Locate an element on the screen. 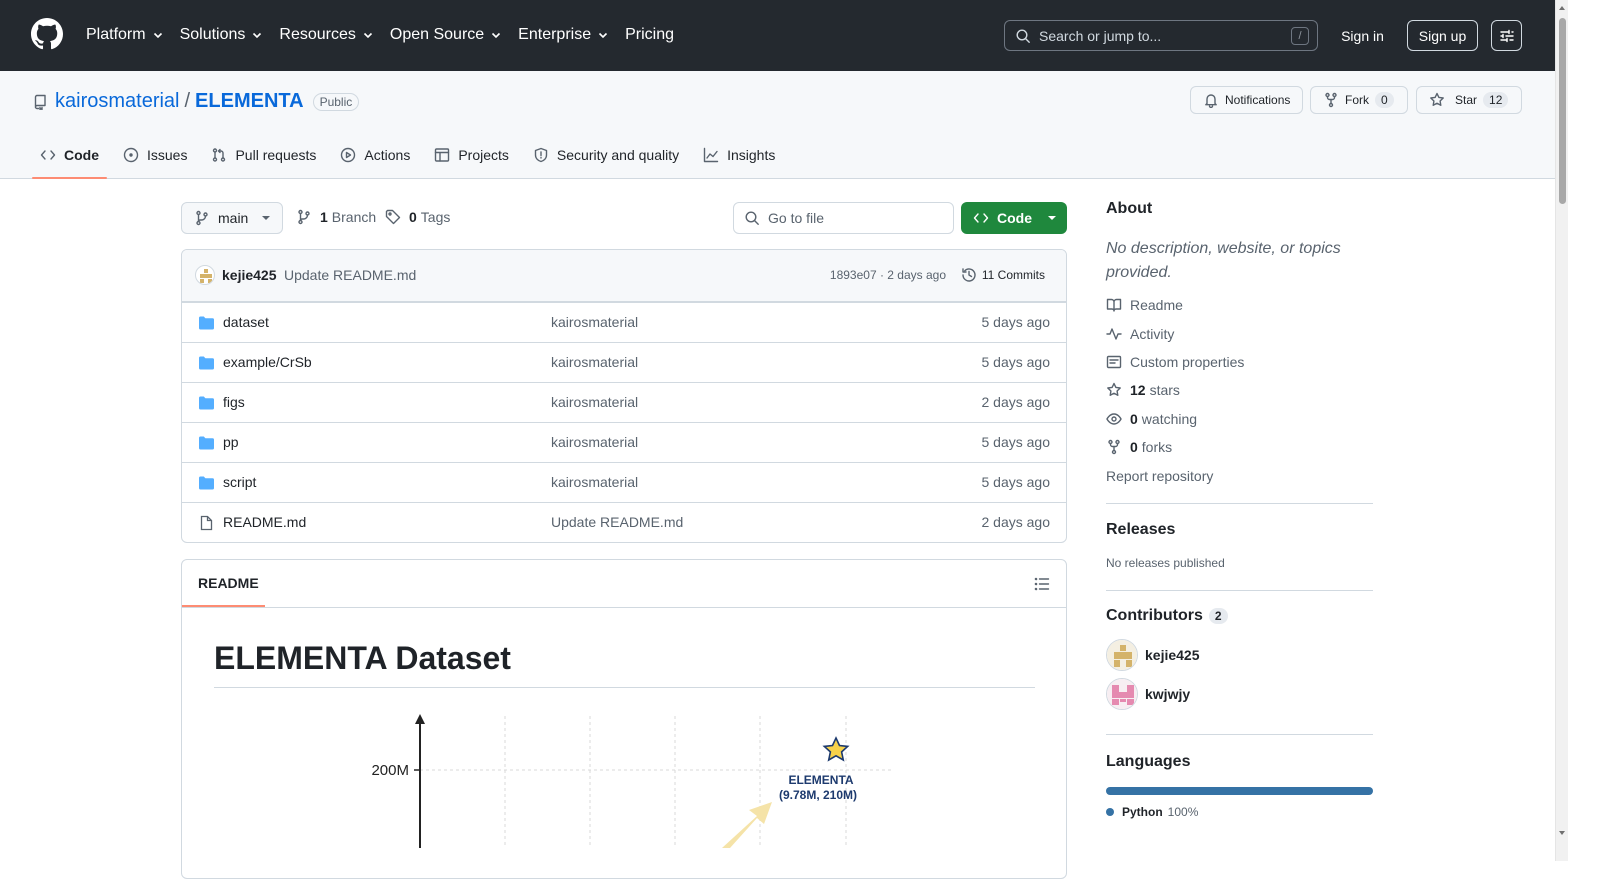 The image size is (1600, 879). star-button: Star 12 is located at coordinates (1469, 100).